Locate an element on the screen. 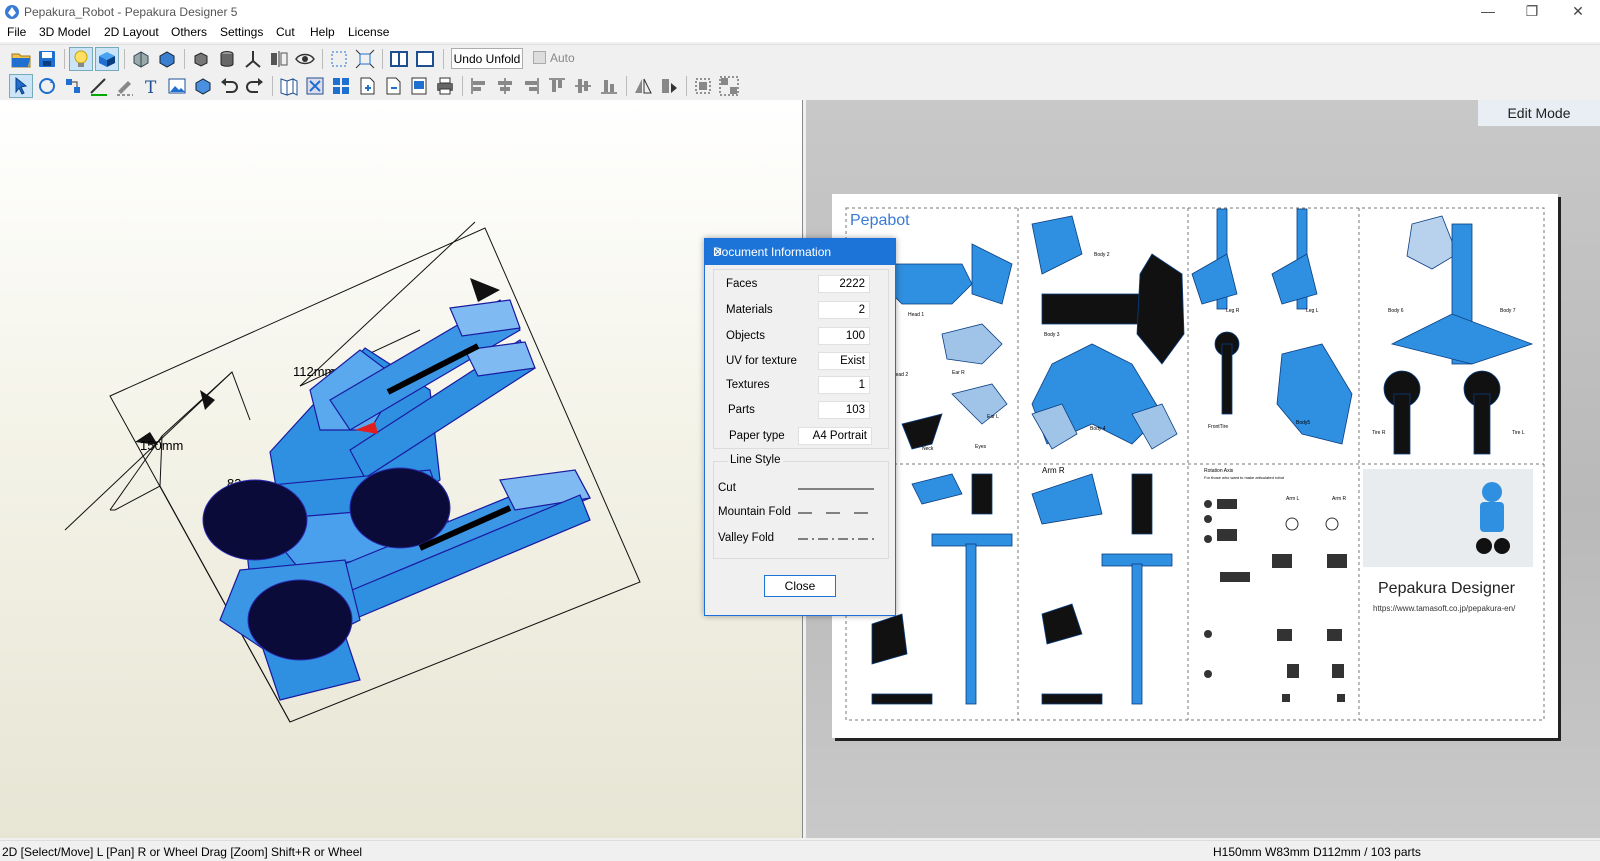 The width and height of the screenshot is (1600, 861). part-label: Body 3 is located at coordinates (1052, 335).